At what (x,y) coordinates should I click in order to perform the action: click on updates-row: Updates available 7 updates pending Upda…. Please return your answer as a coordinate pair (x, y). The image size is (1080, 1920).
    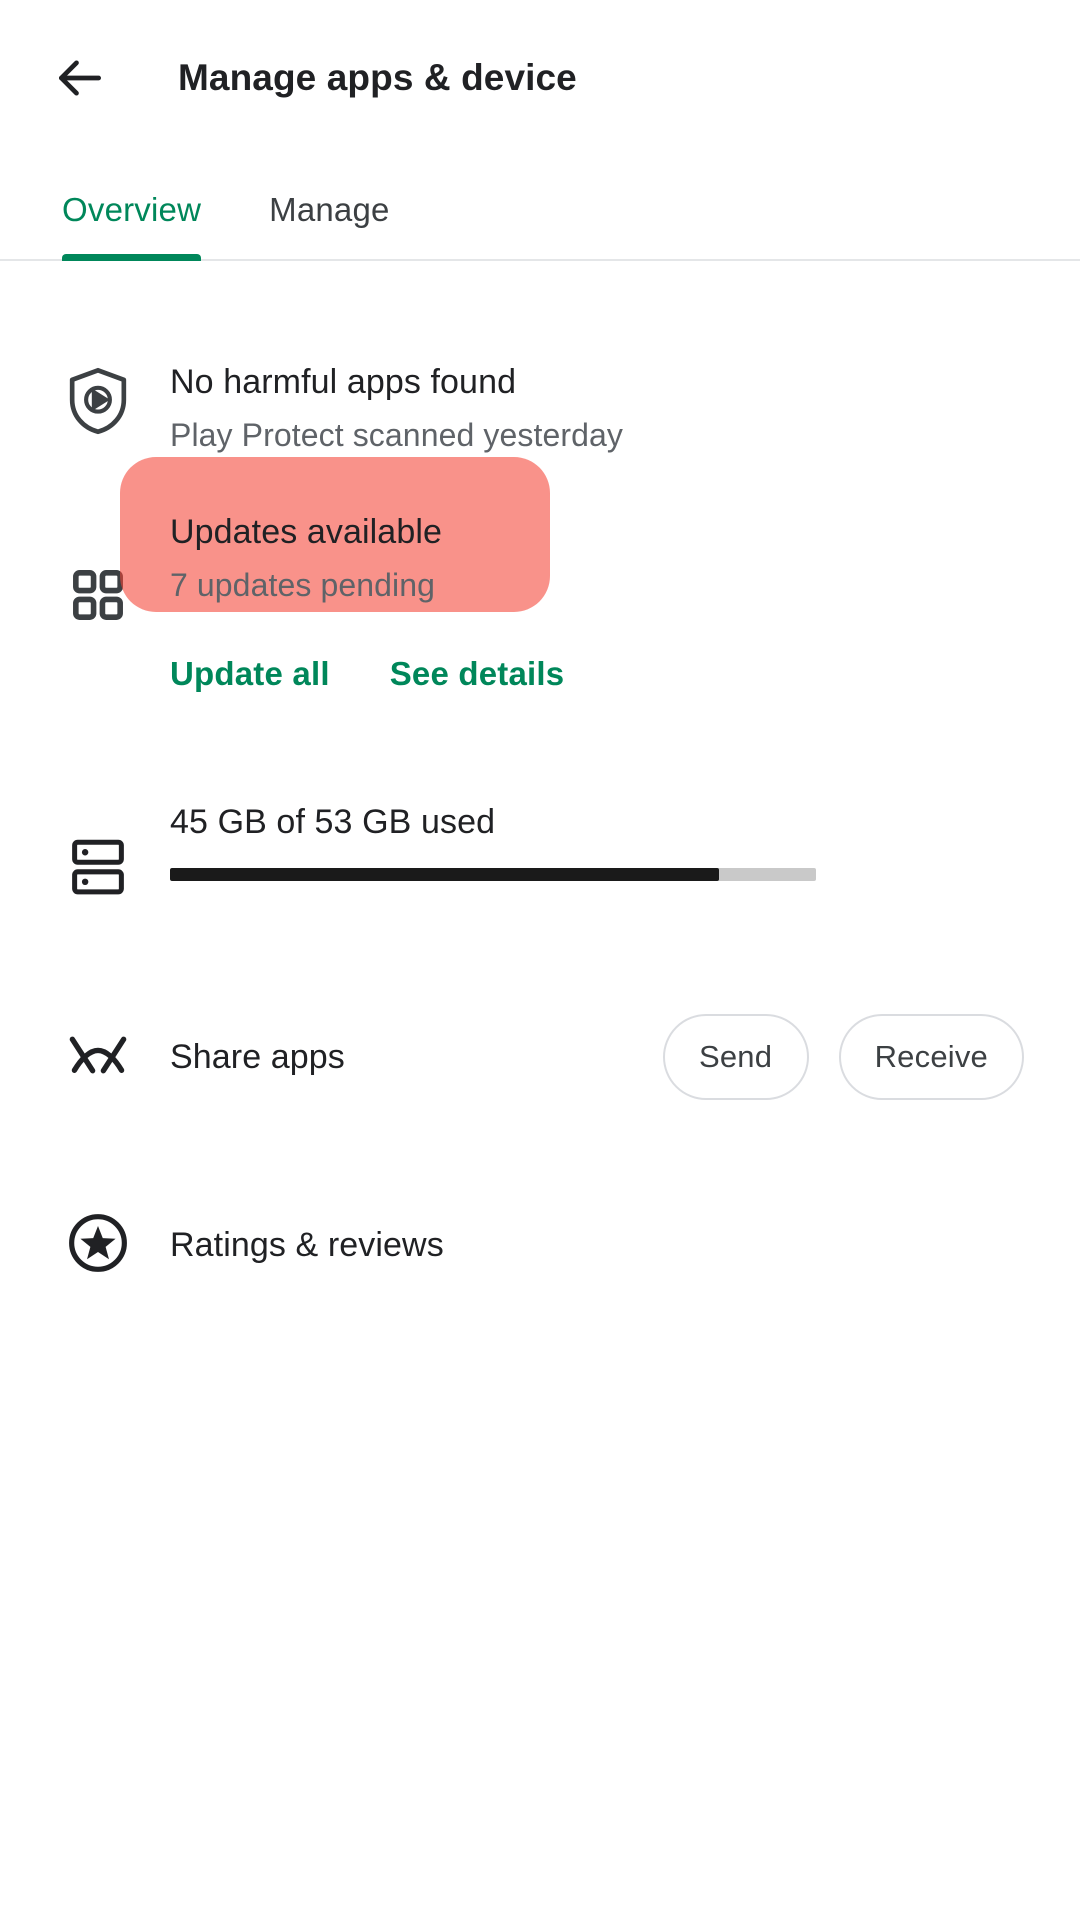
    Looking at the image, I should click on (540, 575).